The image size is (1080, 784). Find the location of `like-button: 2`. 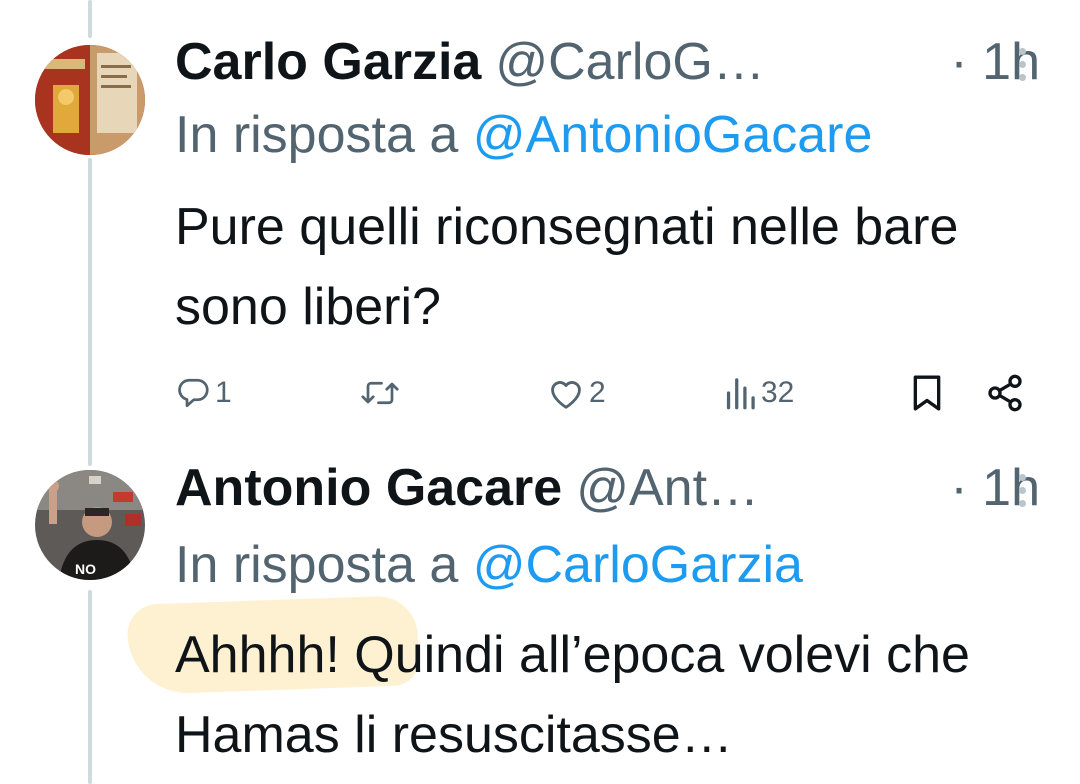

like-button: 2 is located at coordinates (576, 393).